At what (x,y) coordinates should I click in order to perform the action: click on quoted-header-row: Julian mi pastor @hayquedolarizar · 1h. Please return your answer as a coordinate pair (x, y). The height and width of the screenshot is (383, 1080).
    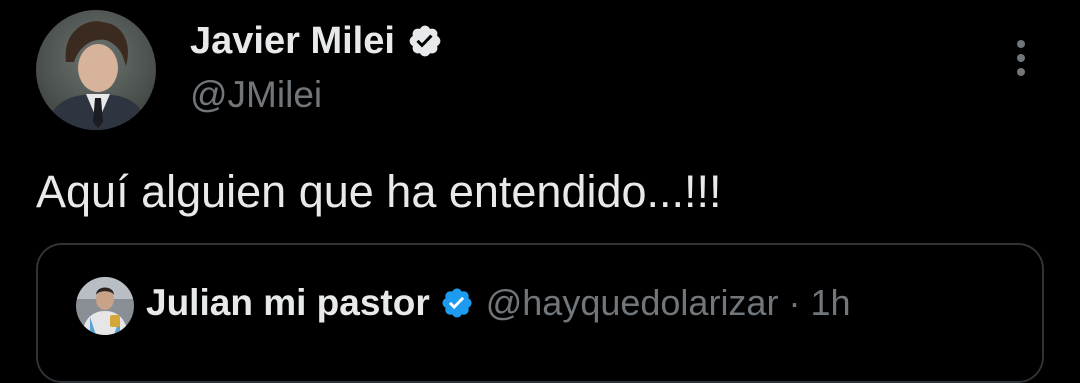
    Looking at the image, I should click on (498, 303).